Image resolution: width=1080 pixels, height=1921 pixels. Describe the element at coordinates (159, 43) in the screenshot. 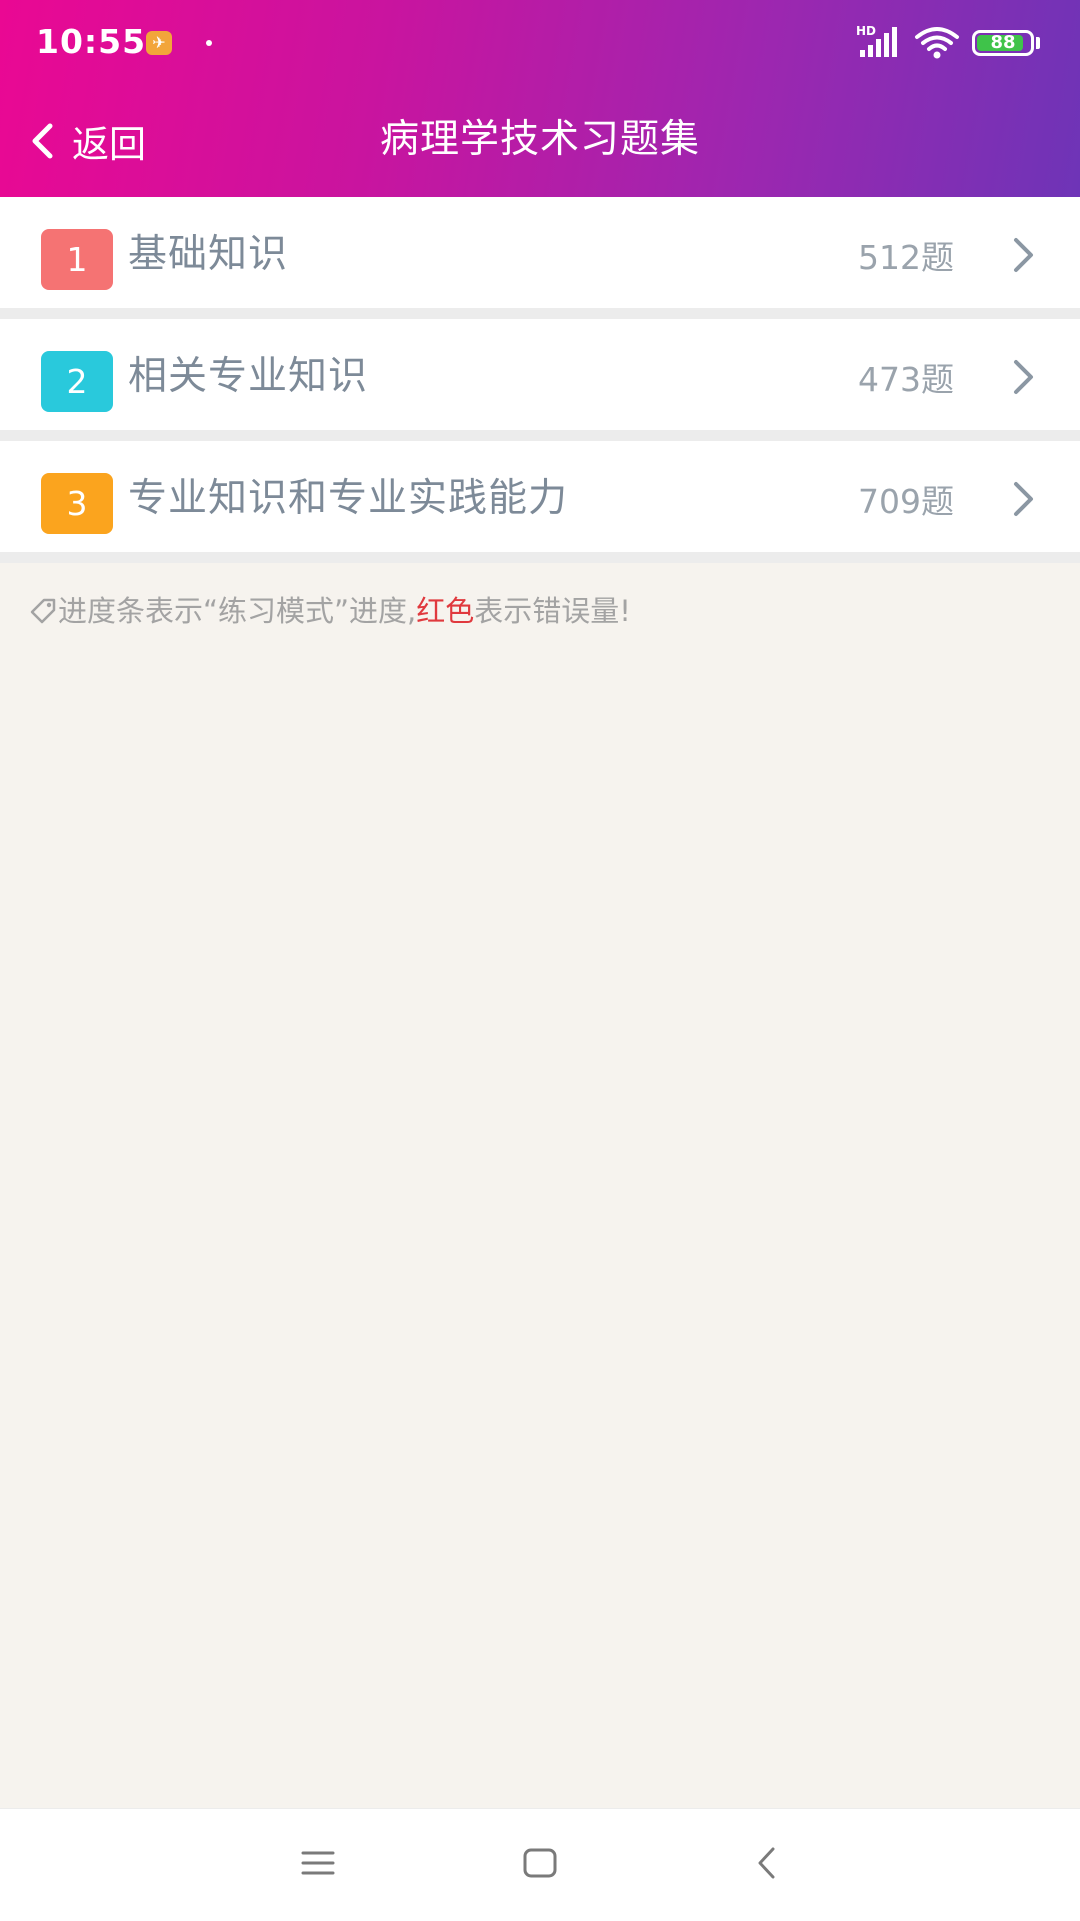

I see `notification-app-icon: ✈` at that location.